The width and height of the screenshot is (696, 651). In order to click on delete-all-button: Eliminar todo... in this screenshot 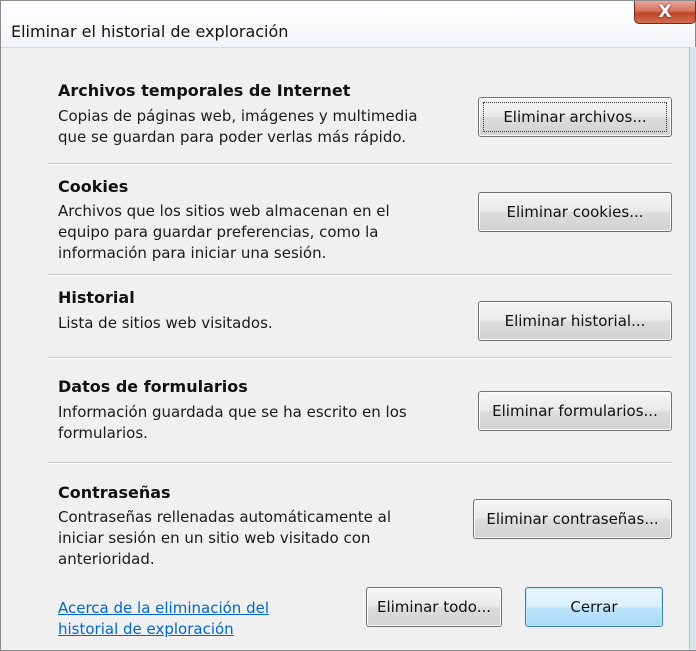, I will do `click(434, 607)`.